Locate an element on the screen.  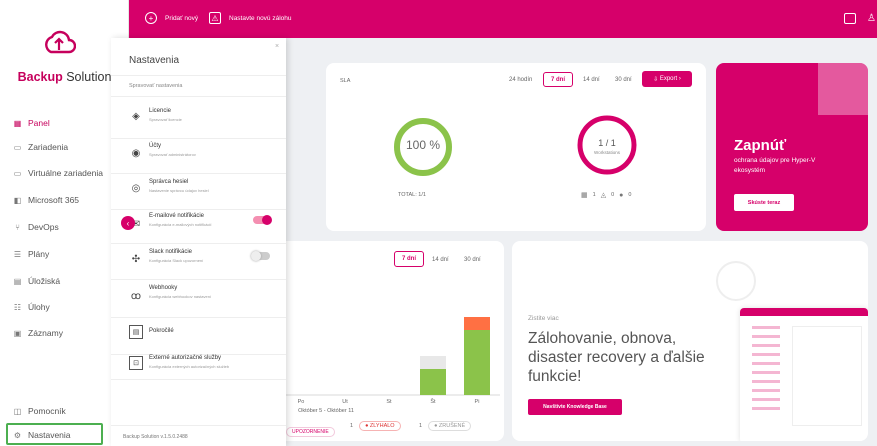
activity-range-7d: 7 dní is located at coordinates (409, 259).